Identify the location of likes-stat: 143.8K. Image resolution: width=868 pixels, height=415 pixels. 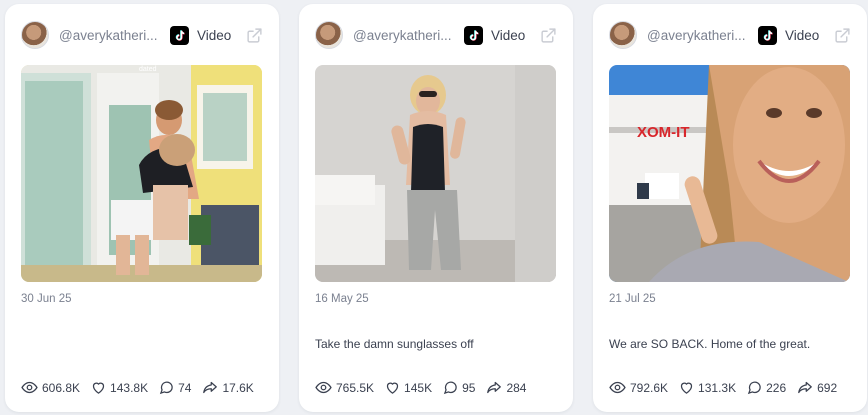
(119, 387).